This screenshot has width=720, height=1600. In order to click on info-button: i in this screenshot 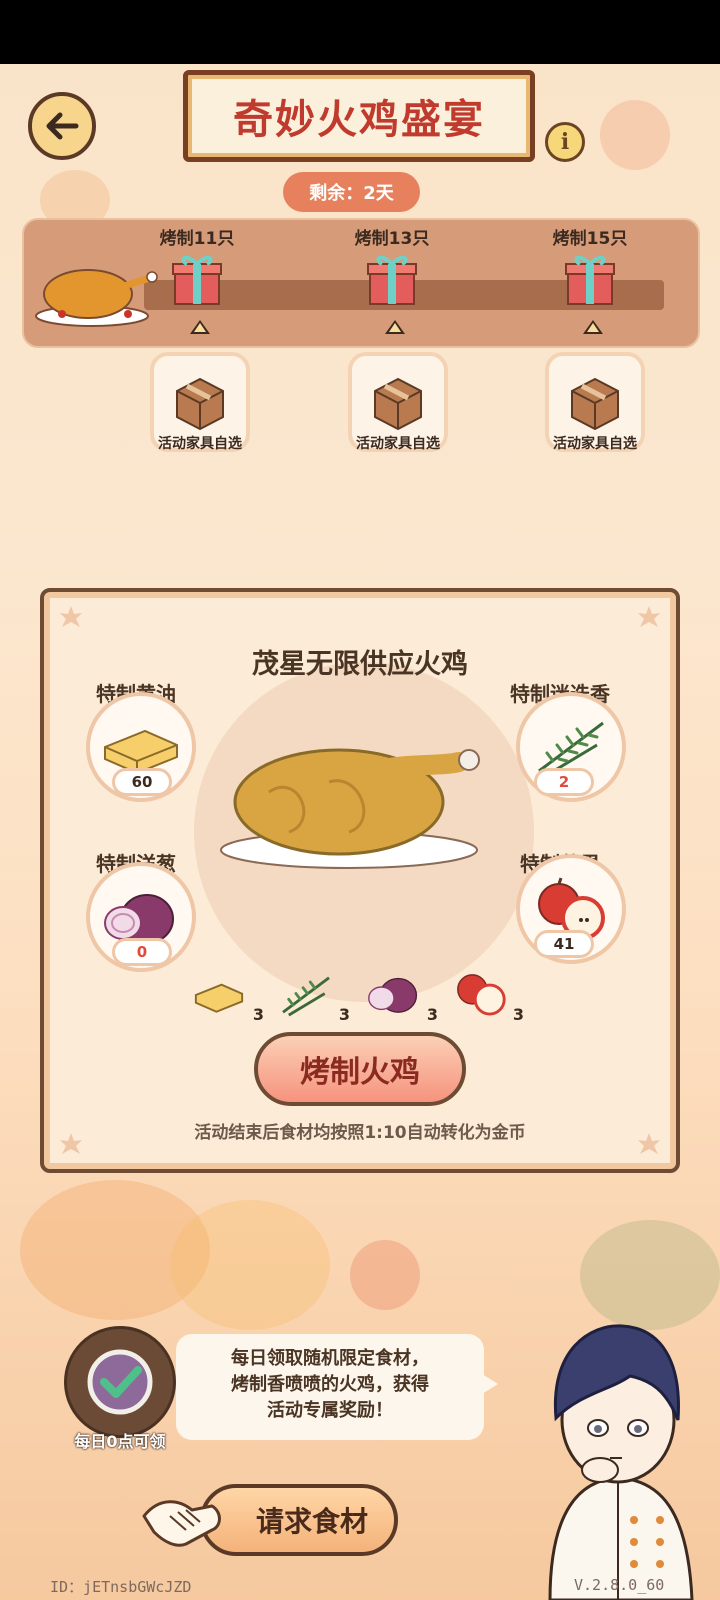, I will do `click(565, 142)`.